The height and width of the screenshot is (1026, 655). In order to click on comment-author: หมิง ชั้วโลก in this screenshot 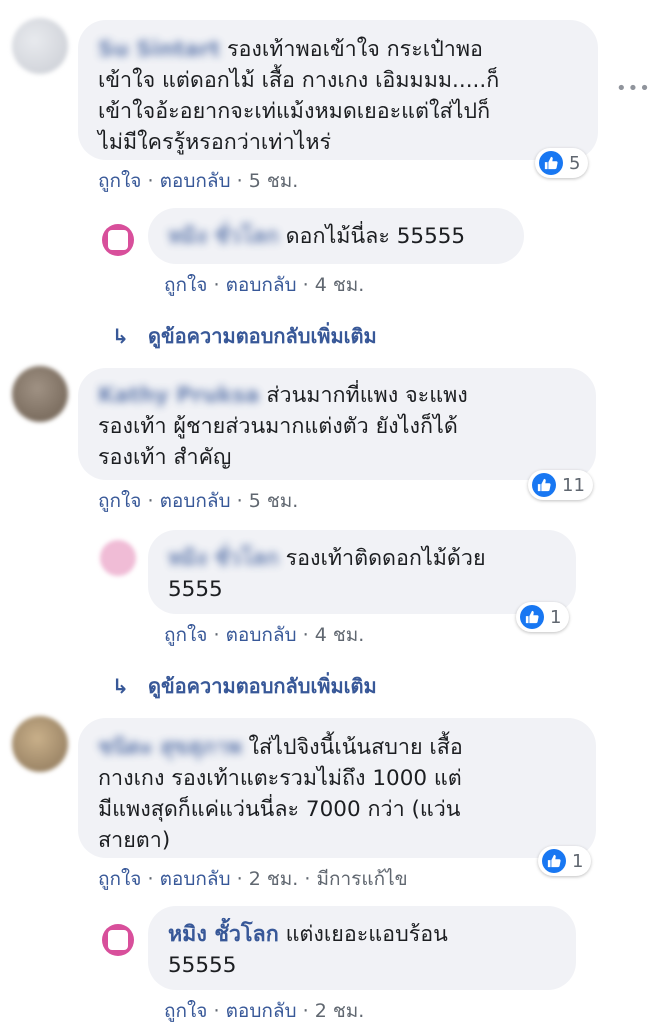, I will do `click(223, 934)`.